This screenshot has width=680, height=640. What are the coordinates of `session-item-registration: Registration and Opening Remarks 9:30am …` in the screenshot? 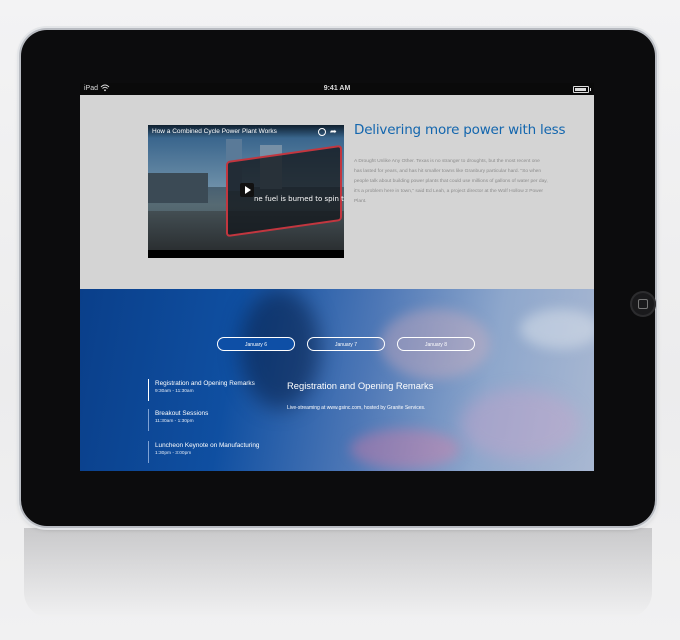 It's located at (206, 390).